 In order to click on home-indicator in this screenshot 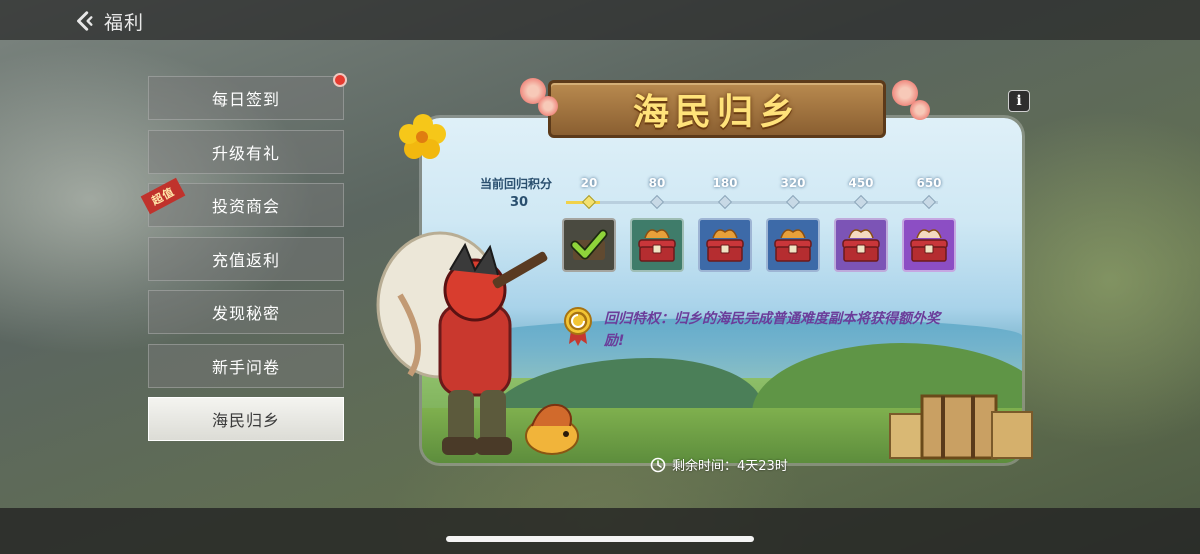, I will do `click(600, 539)`.